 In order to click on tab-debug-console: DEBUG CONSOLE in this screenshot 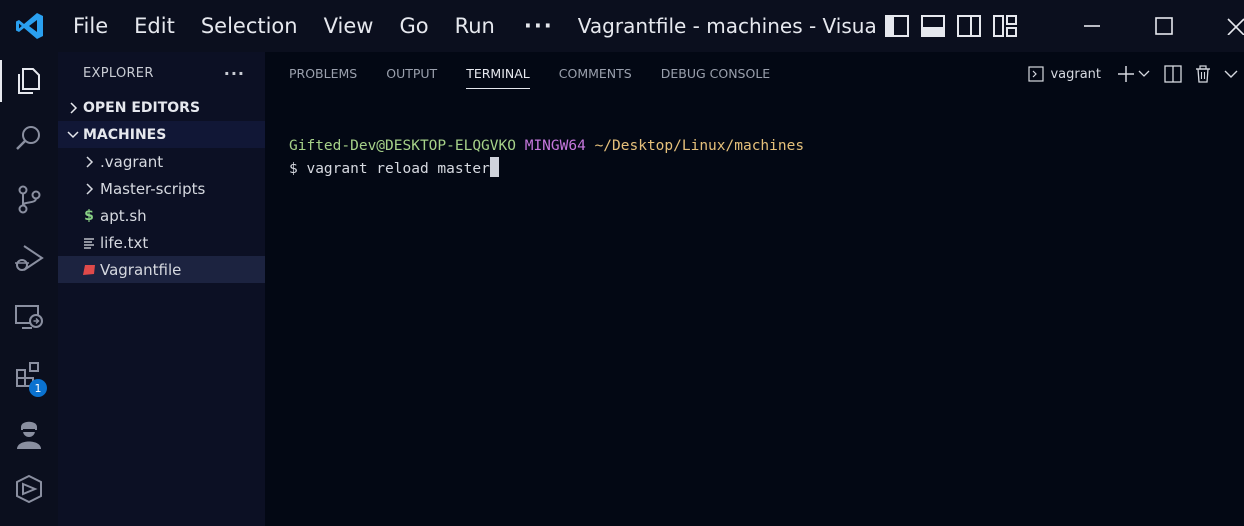, I will do `click(715, 74)`.